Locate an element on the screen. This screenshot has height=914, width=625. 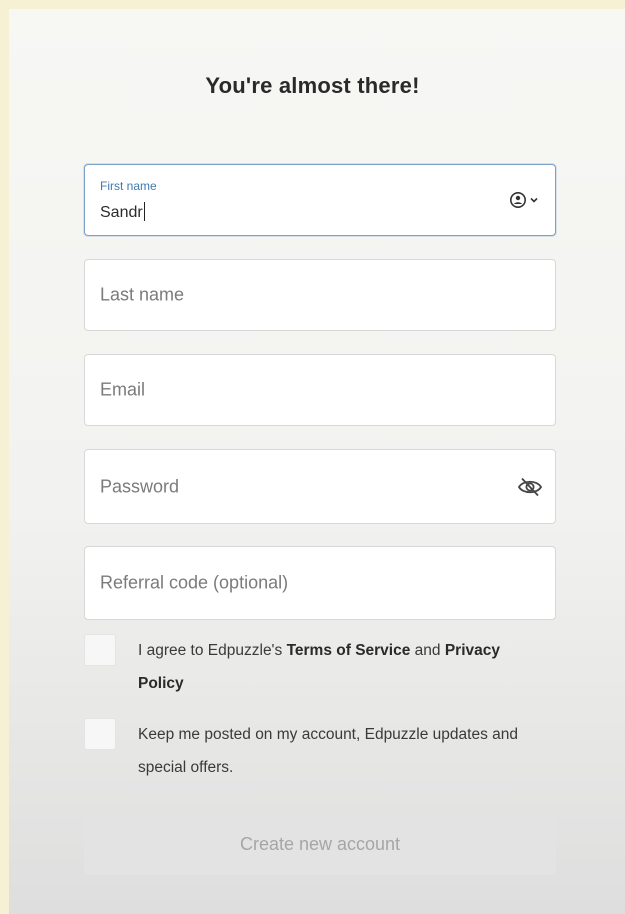
terms-of-service-link: Terms of Service is located at coordinates (349, 650).